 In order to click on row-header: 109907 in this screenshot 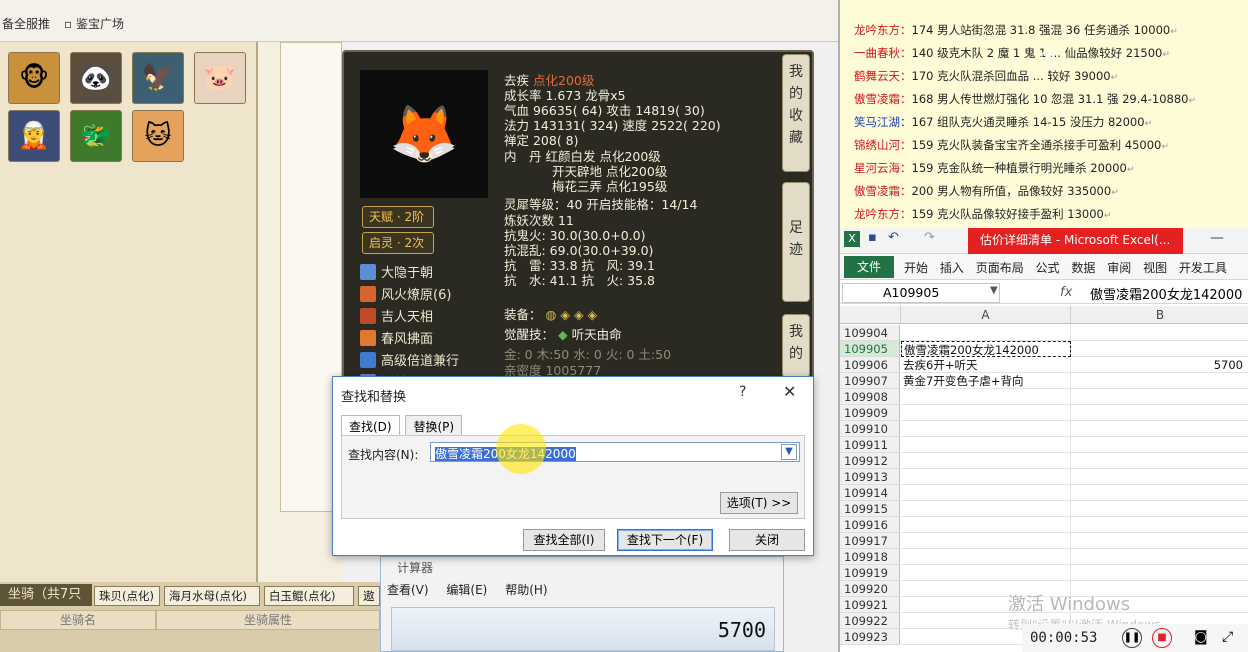, I will do `click(870, 381)`.